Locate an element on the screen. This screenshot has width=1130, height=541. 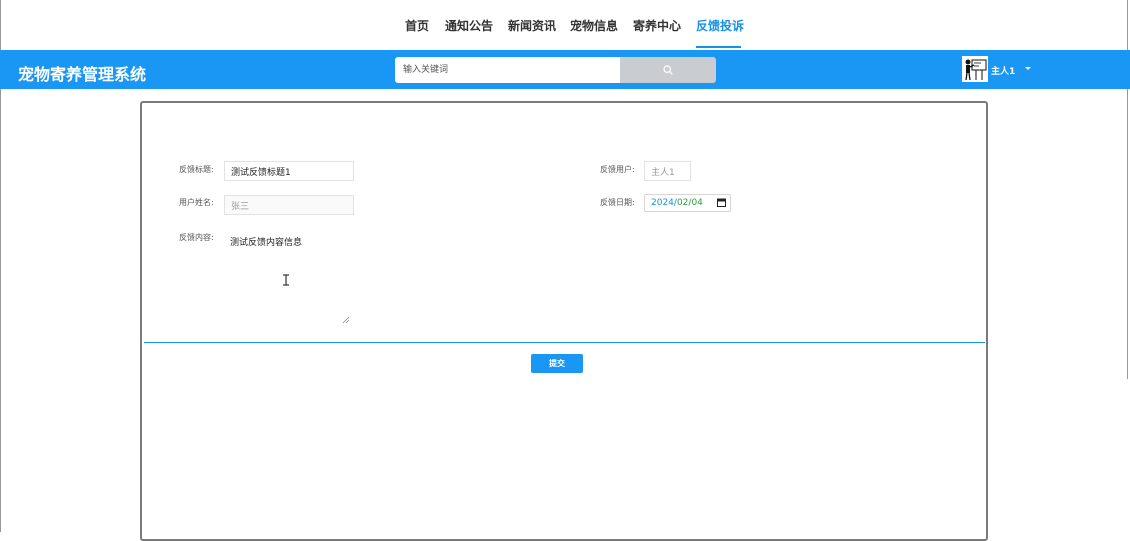
window-edge-left-lower is located at coordinates (0, 310).